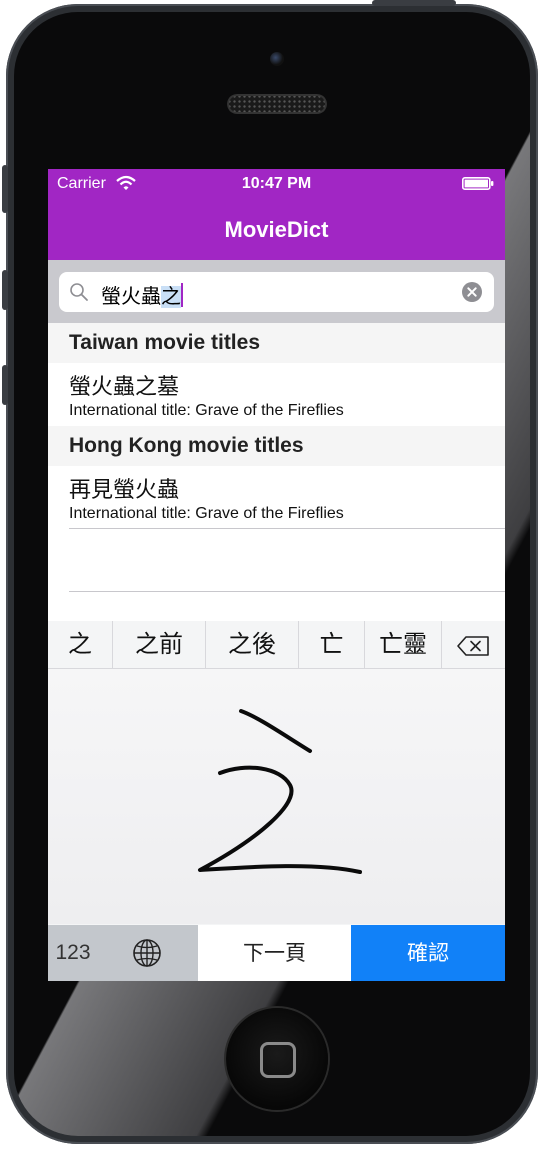 The width and height of the screenshot is (546, 1152). What do you see at coordinates (280, 791) in the screenshot?
I see `handwritten-stroke` at bounding box center [280, 791].